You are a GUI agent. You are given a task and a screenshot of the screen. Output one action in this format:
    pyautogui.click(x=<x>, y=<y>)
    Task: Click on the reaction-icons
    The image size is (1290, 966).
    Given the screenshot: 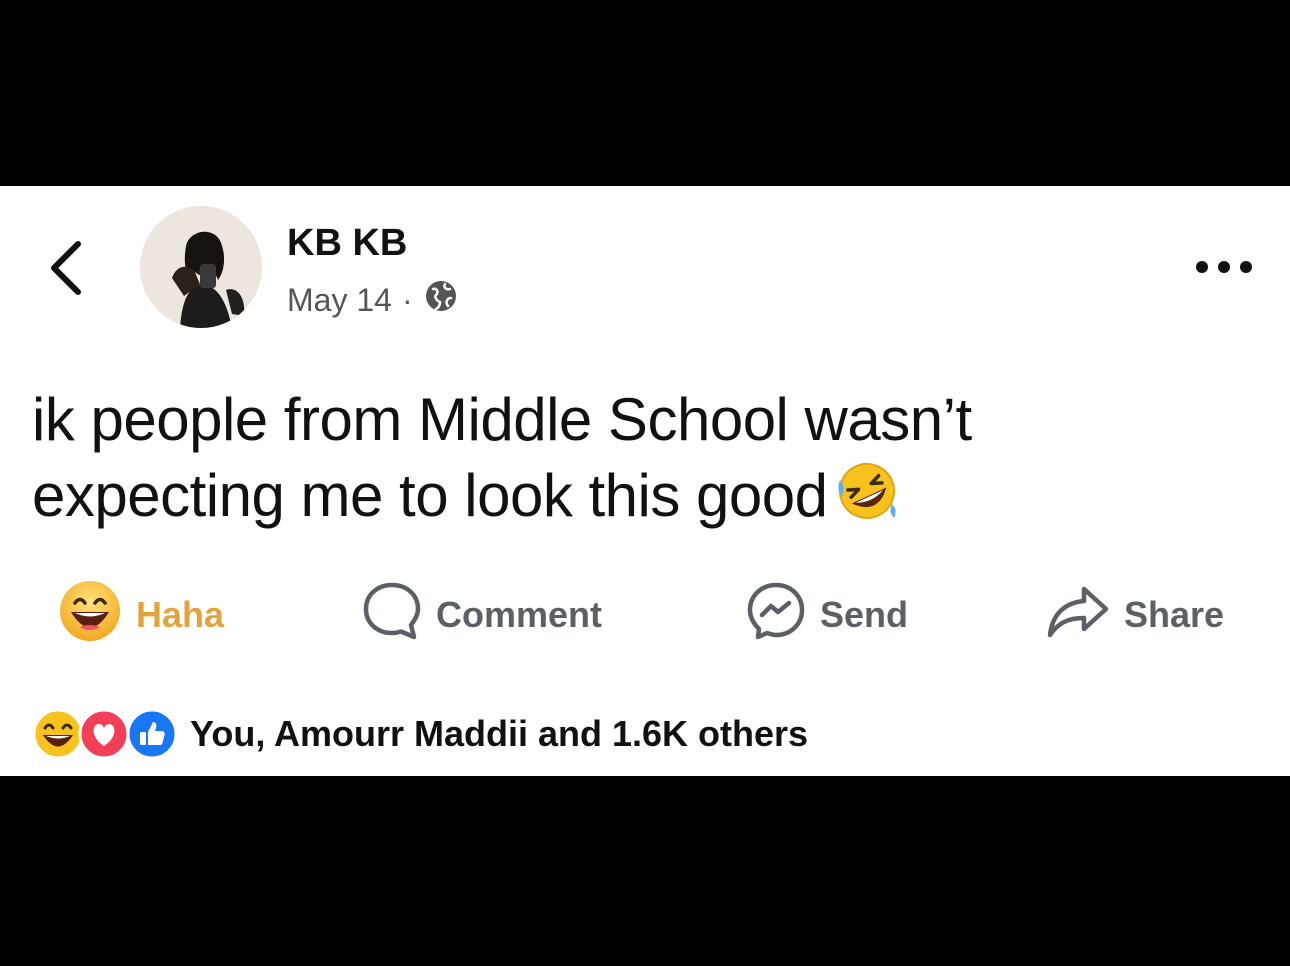 What is the action you would take?
    pyautogui.click(x=105, y=734)
    